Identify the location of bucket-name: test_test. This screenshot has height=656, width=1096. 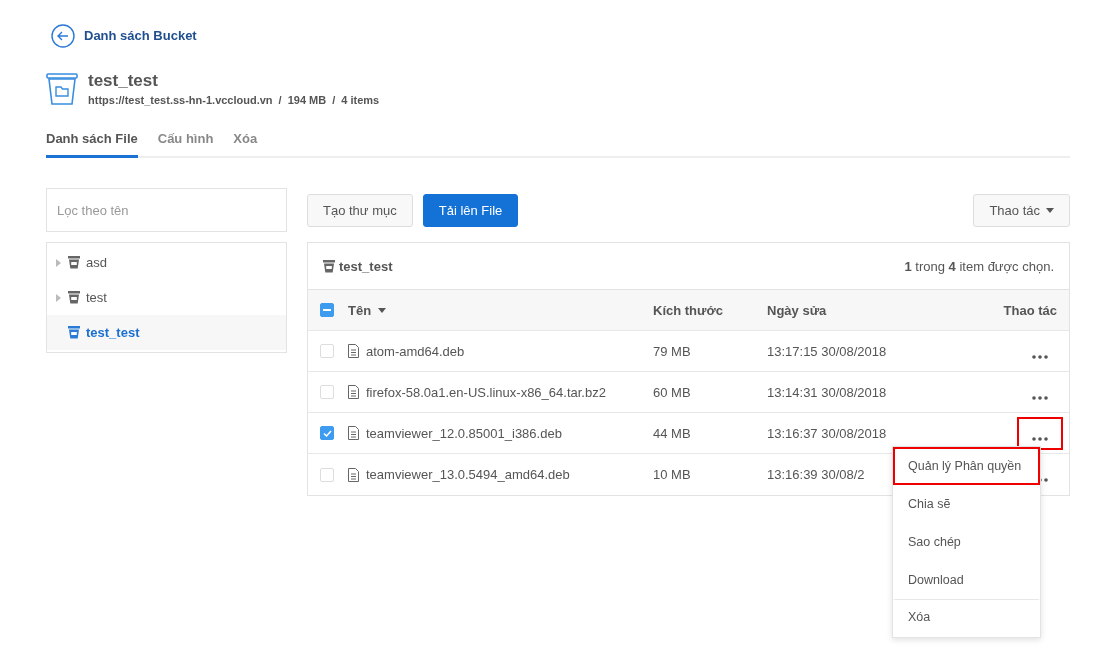
(123, 81).